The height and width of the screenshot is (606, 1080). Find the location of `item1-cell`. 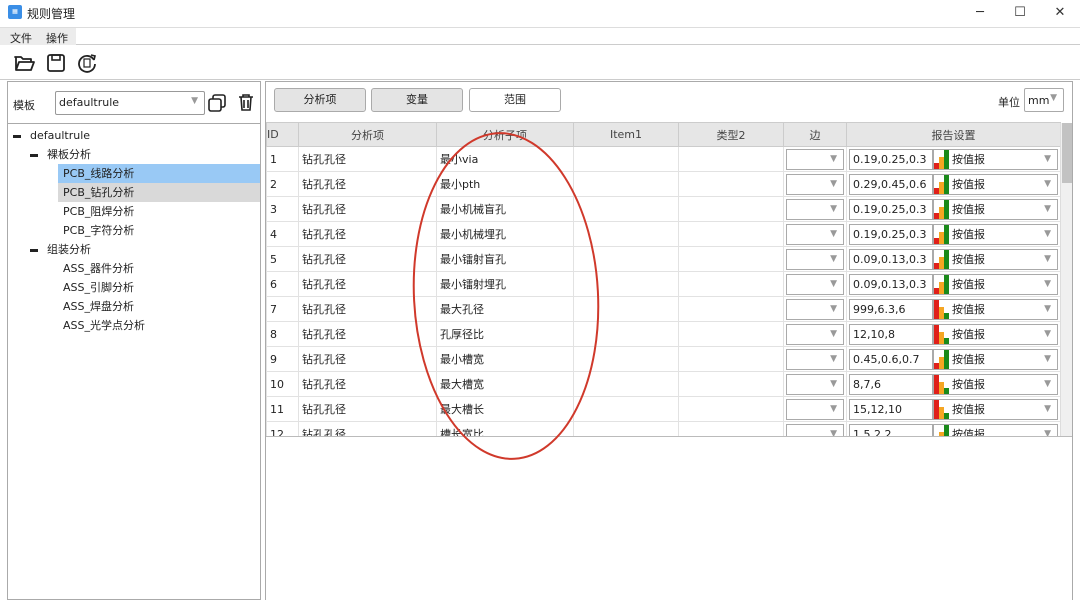

item1-cell is located at coordinates (626, 234).